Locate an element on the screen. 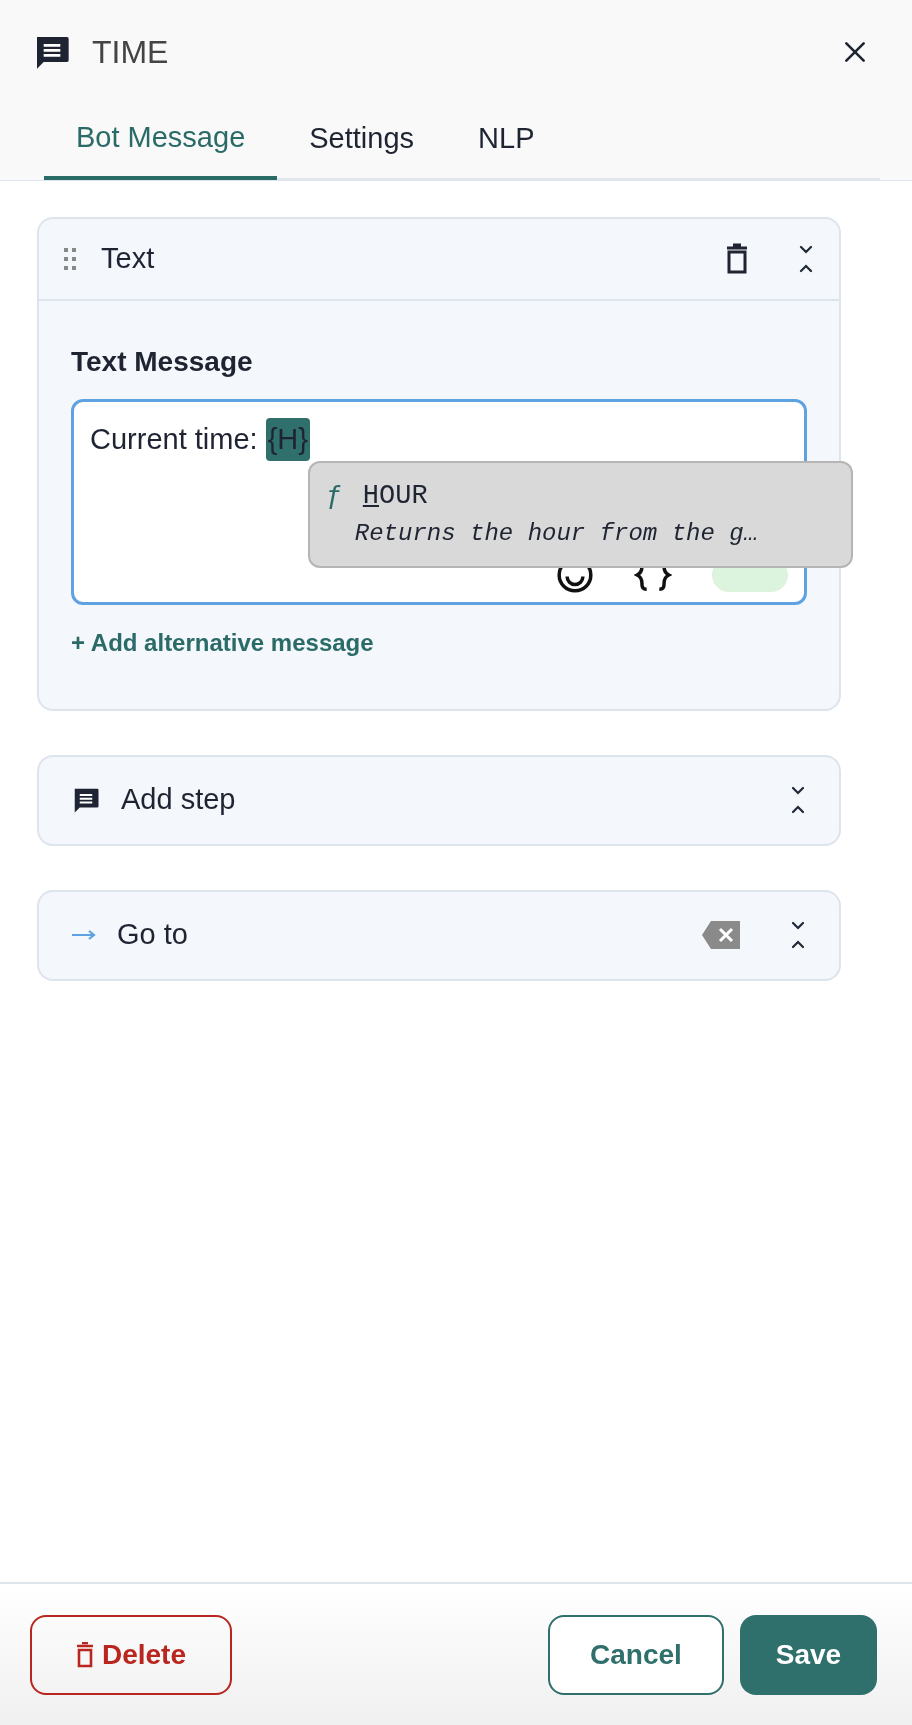 This screenshot has width=912, height=1725. step-title: Text is located at coordinates (128, 258).